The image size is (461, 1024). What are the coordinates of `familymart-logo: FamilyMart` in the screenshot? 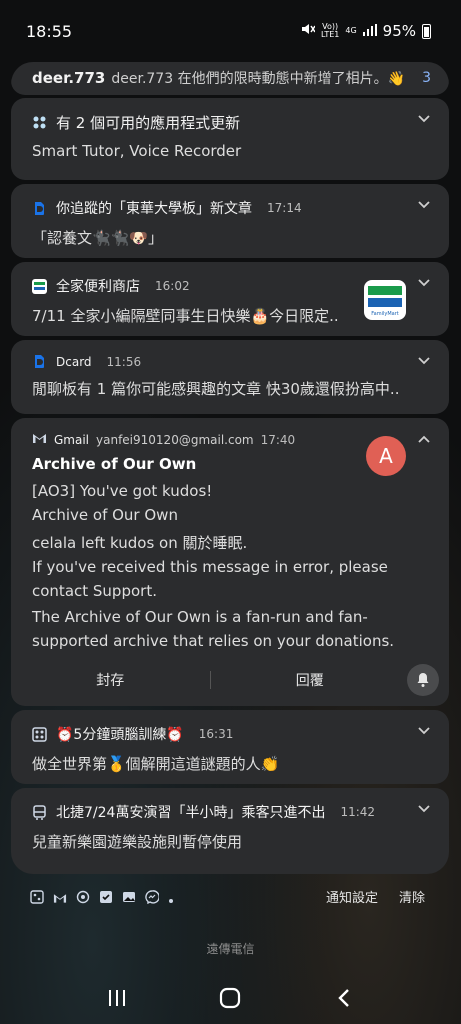 It's located at (385, 300).